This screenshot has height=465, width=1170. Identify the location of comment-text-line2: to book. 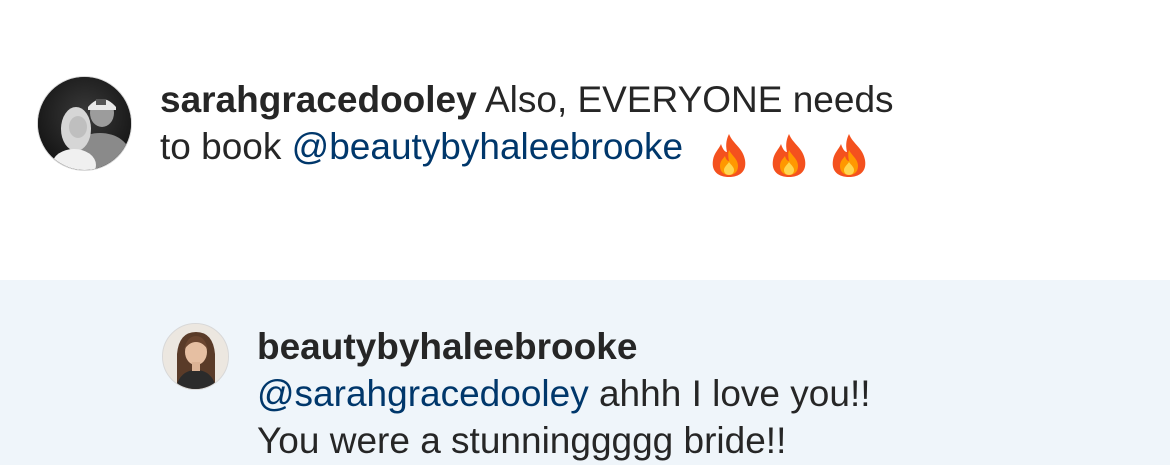
(221, 146).